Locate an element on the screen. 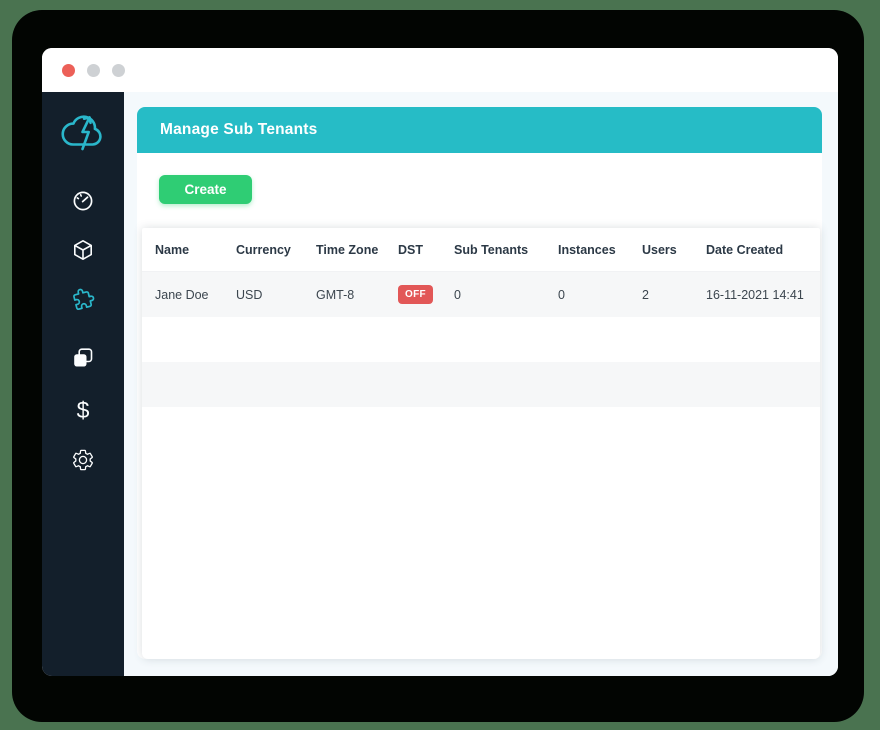 This screenshot has height=730, width=880. panel-header: Manage Sub Tenants is located at coordinates (479, 130).